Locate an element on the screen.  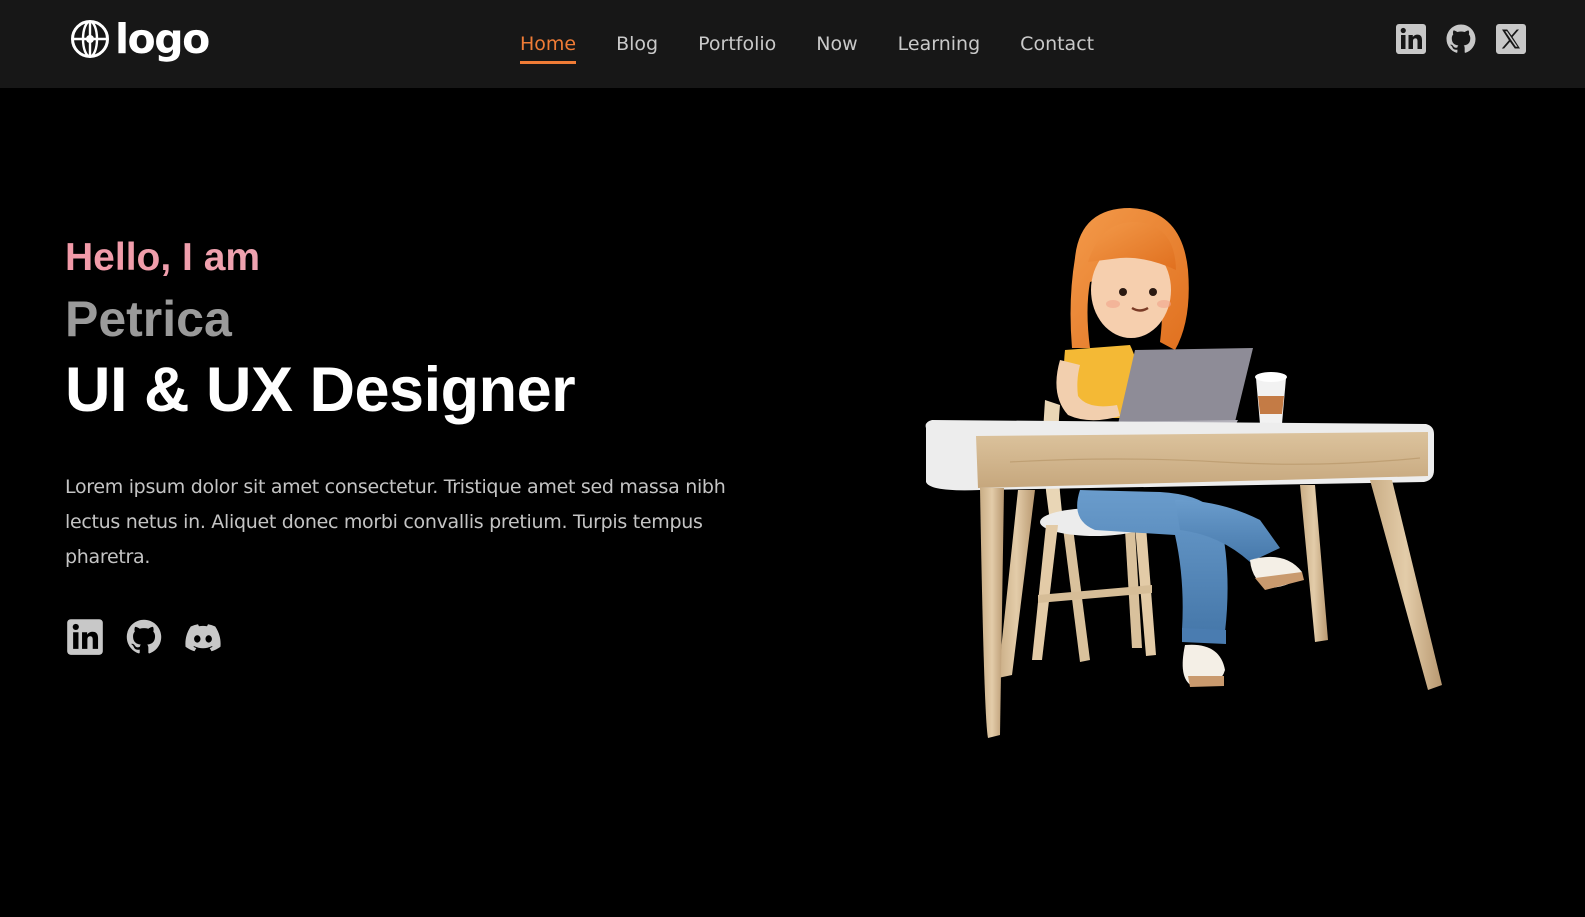
x-icon is located at coordinates (1511, 39).